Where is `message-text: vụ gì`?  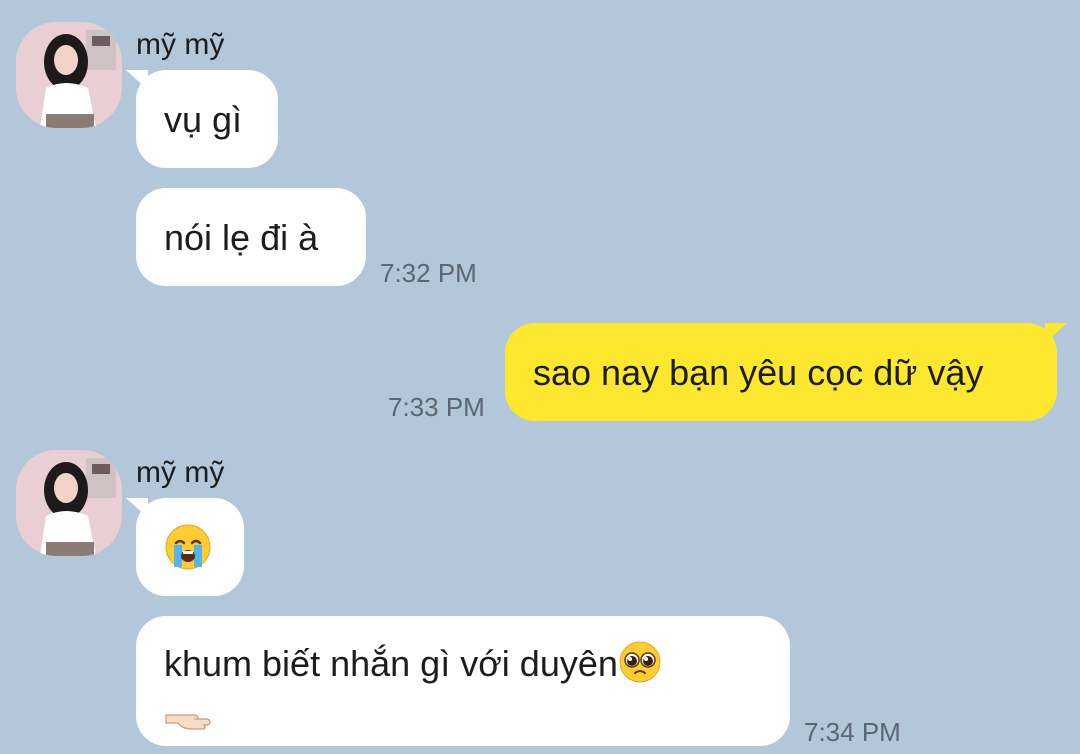 message-text: vụ gì is located at coordinates (203, 119).